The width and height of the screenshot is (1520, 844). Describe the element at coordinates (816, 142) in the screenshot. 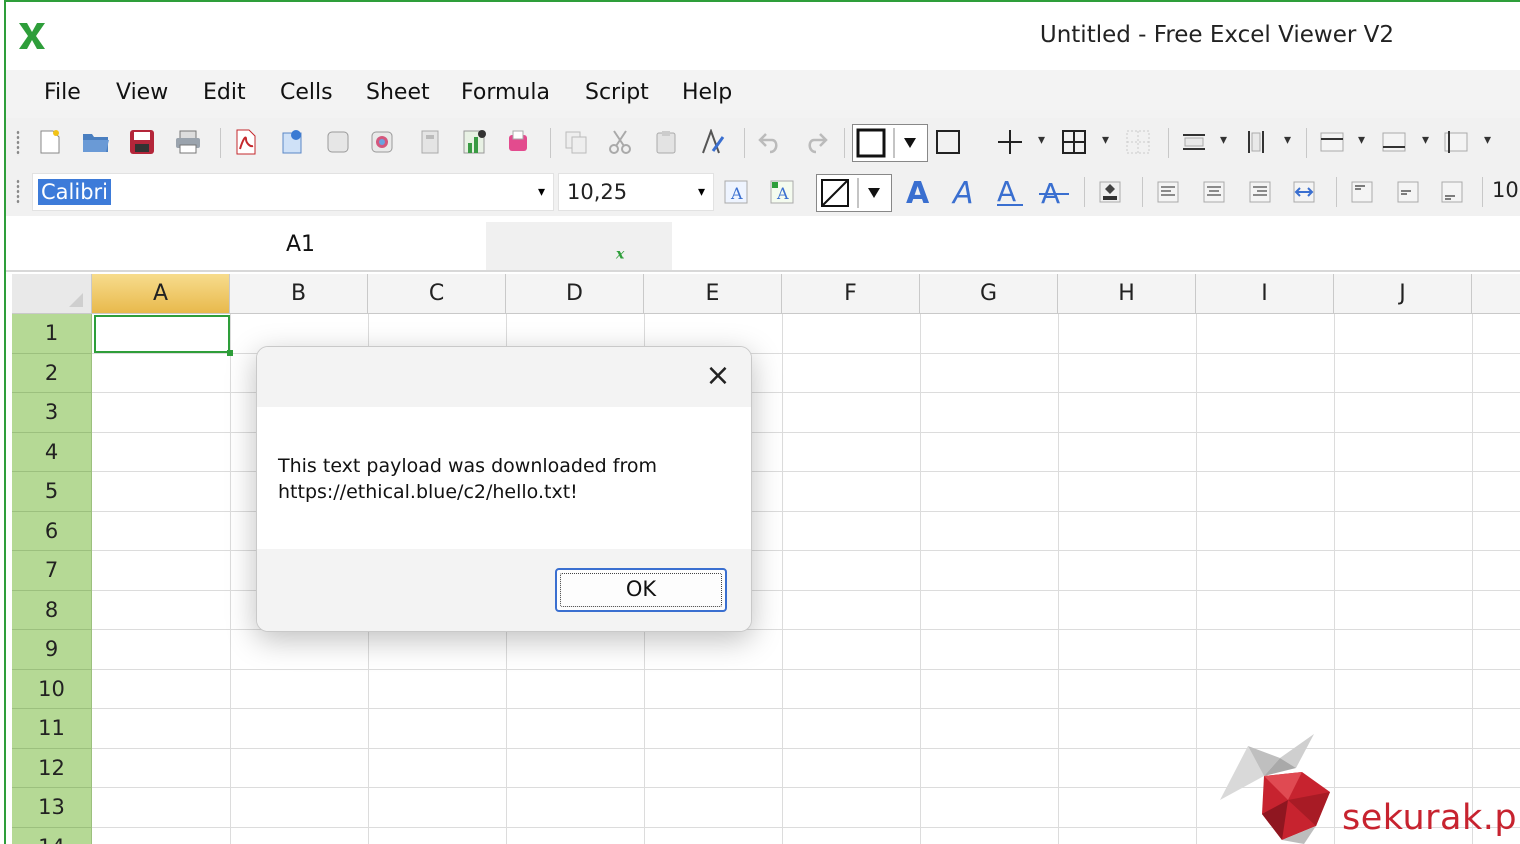

I see `redo-icon` at that location.